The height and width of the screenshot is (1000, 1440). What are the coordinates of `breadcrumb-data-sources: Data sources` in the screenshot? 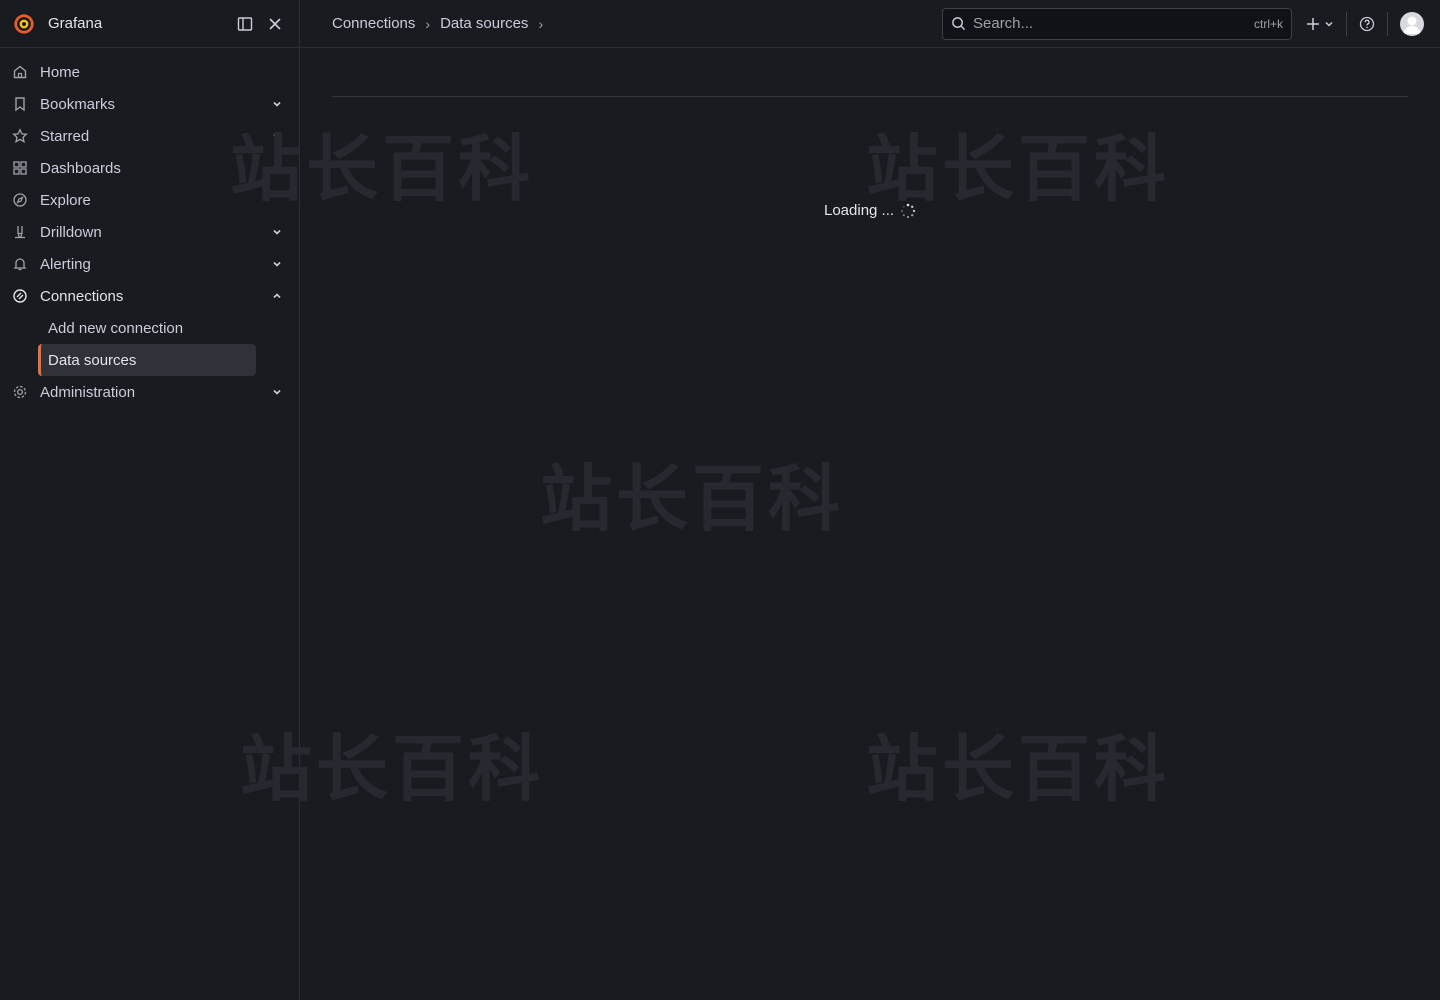 It's located at (484, 23).